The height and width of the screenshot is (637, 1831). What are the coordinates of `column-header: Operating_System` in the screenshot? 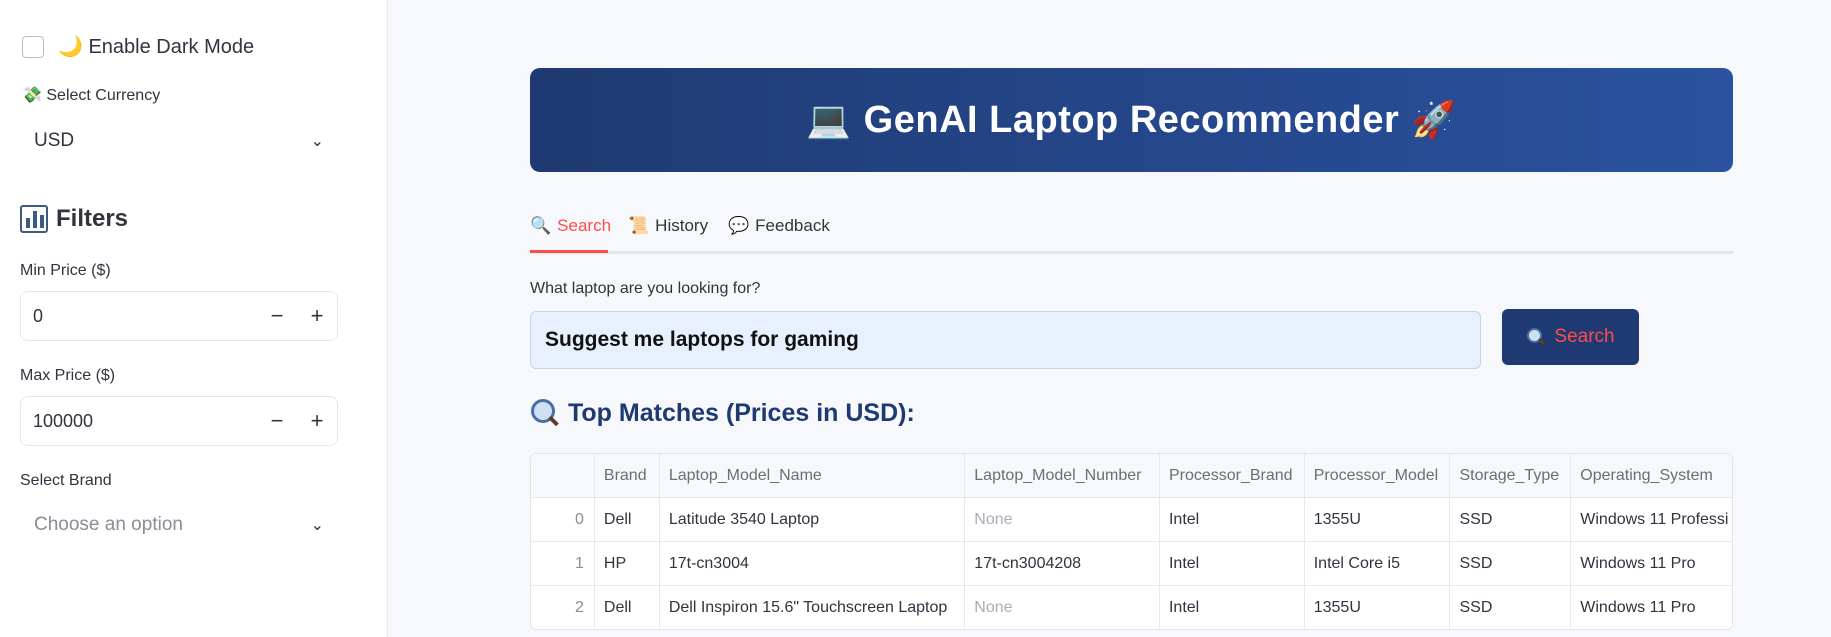 It's located at (1651, 475).